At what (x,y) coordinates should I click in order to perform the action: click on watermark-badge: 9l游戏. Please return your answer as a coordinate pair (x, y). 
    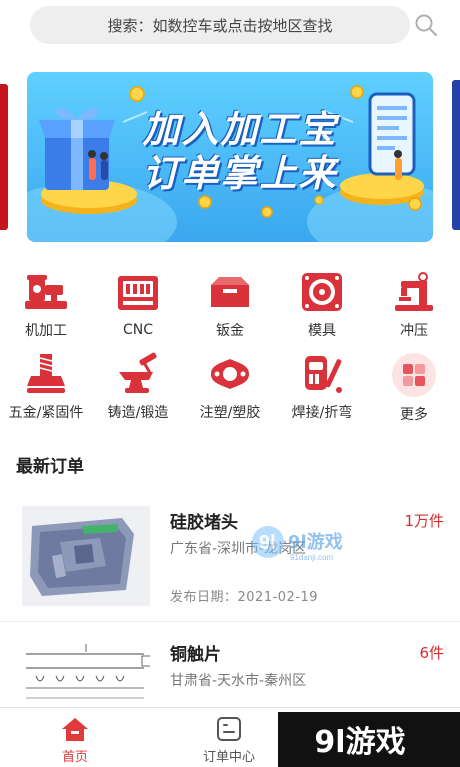
    Looking at the image, I should click on (369, 739).